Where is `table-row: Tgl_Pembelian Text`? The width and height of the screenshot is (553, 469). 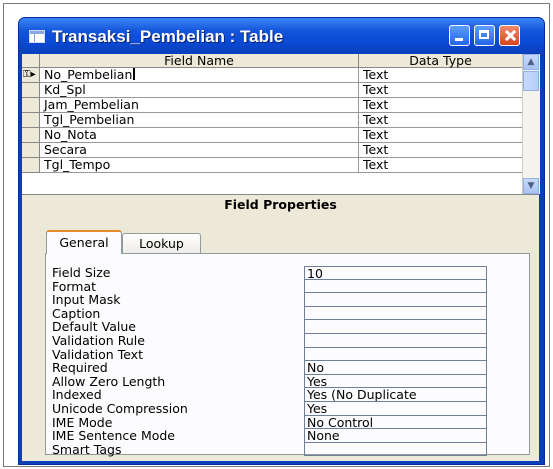
table-row: Tgl_Pembelian Text is located at coordinates (272, 120).